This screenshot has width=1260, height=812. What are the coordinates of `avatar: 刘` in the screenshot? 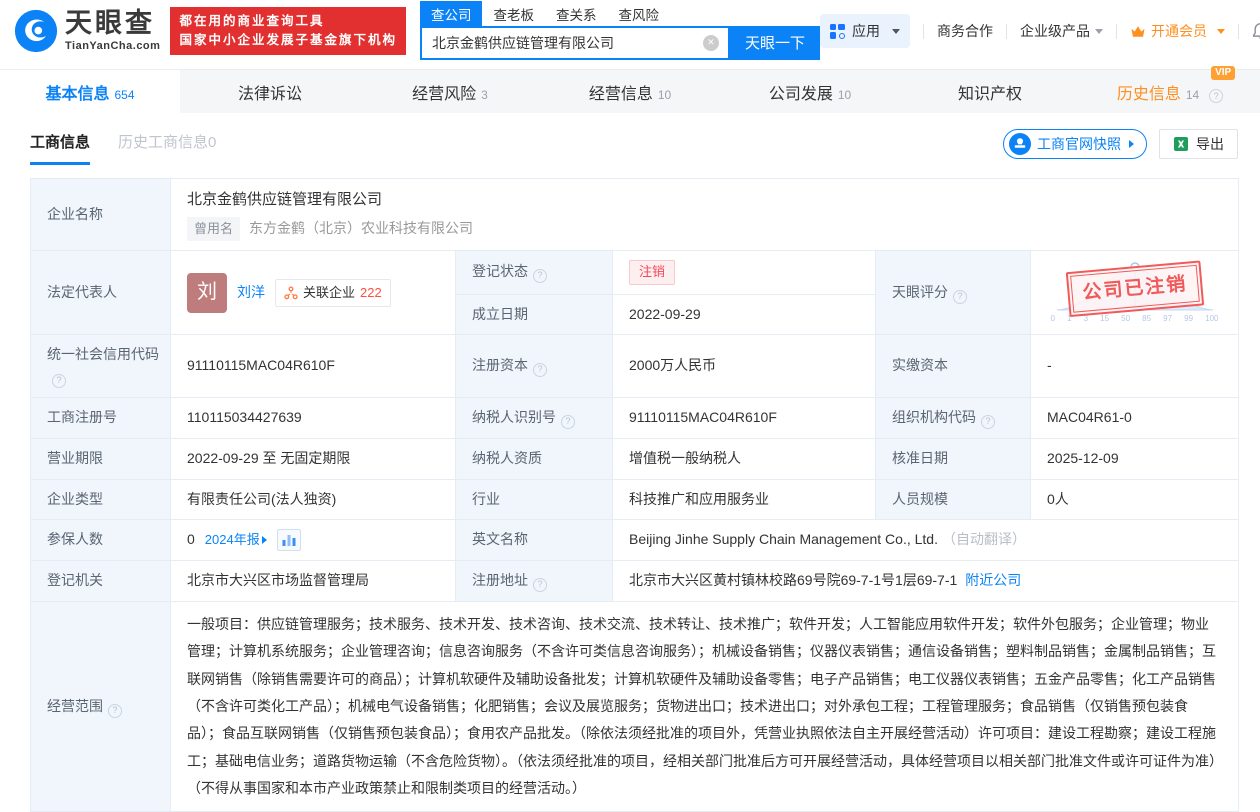 It's located at (207, 292).